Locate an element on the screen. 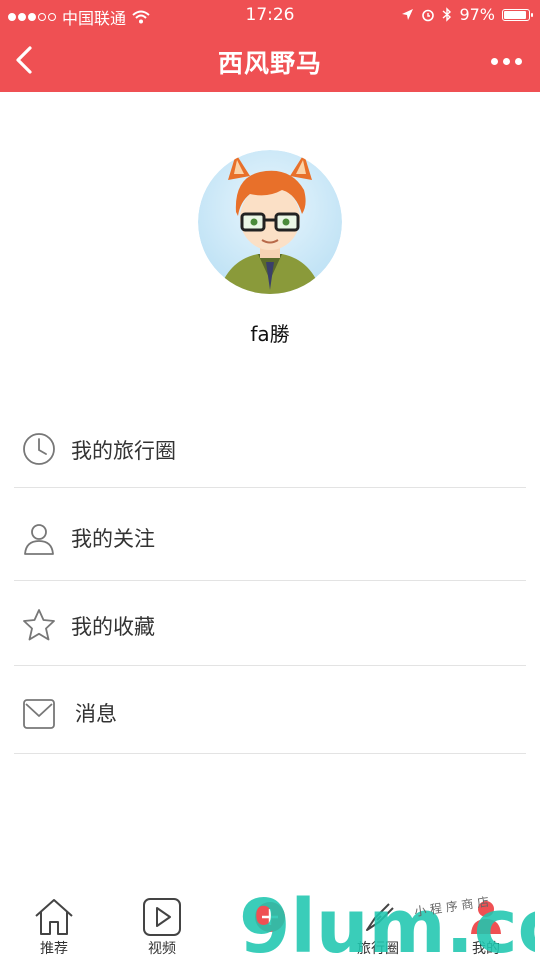 The height and width of the screenshot is (960, 540). star-icon is located at coordinates (39, 625).